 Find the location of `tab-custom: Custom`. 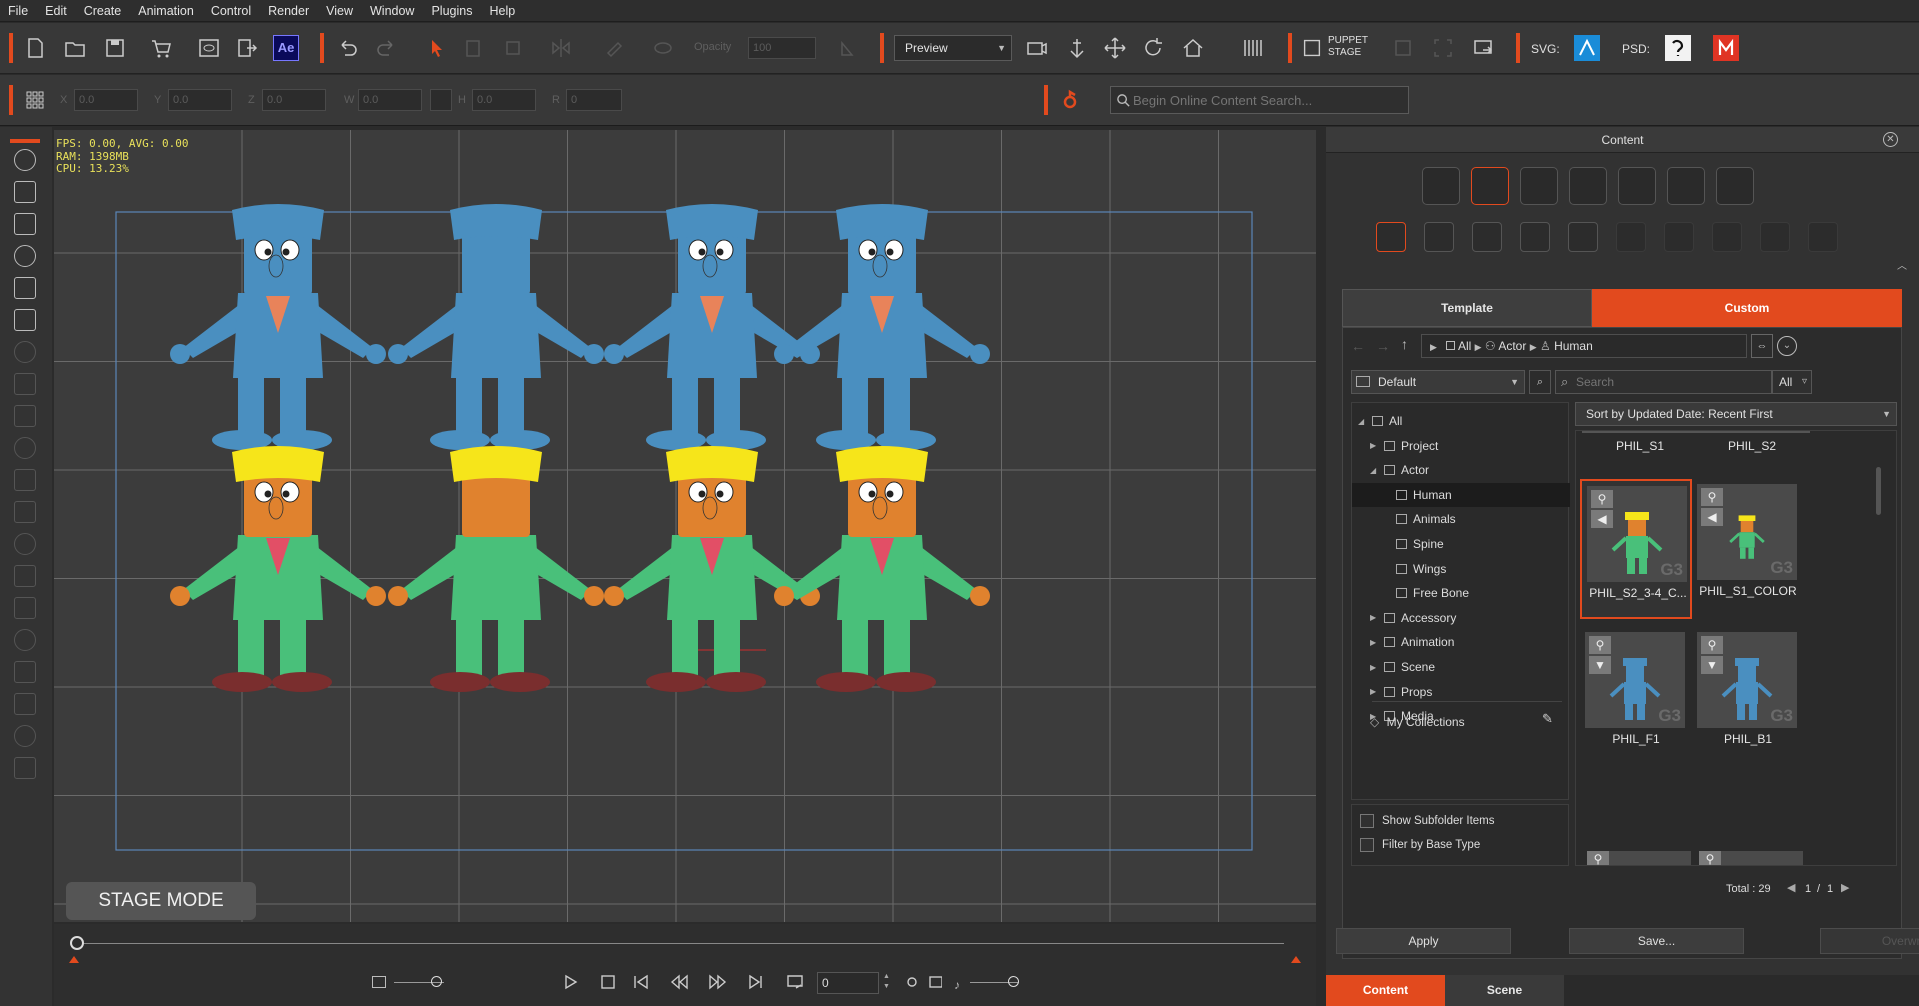

tab-custom: Custom is located at coordinates (1747, 308).